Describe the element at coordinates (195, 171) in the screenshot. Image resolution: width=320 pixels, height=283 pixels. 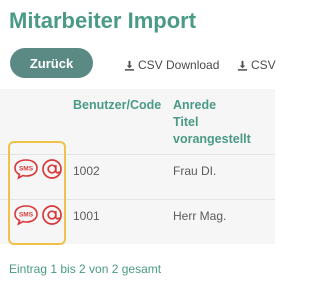
I see `cell-salutation-title: Frau DI.` at that location.